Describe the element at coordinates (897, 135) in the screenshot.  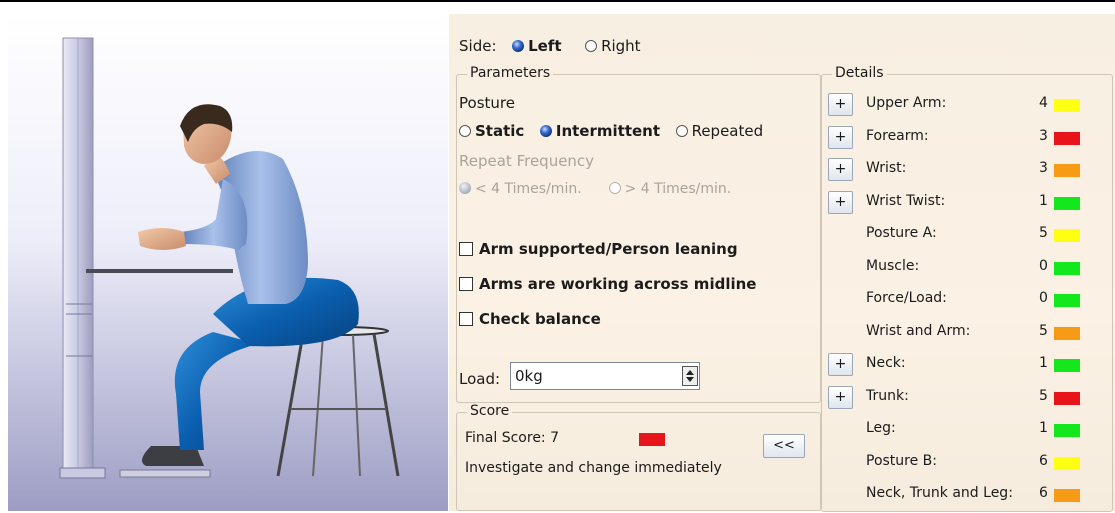
I see `detail-label: Forearm:` at that location.